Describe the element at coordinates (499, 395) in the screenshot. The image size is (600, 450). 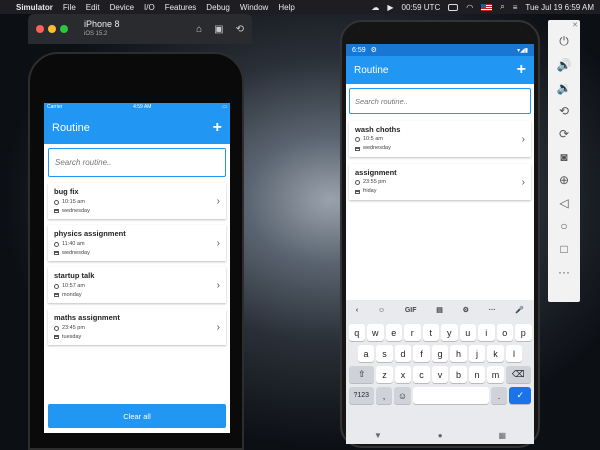
I see `period-key: .` at that location.